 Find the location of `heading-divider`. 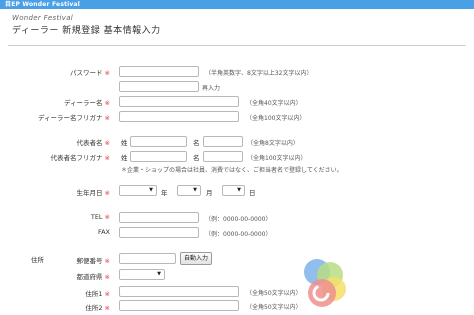

heading-divider is located at coordinates (237, 45).